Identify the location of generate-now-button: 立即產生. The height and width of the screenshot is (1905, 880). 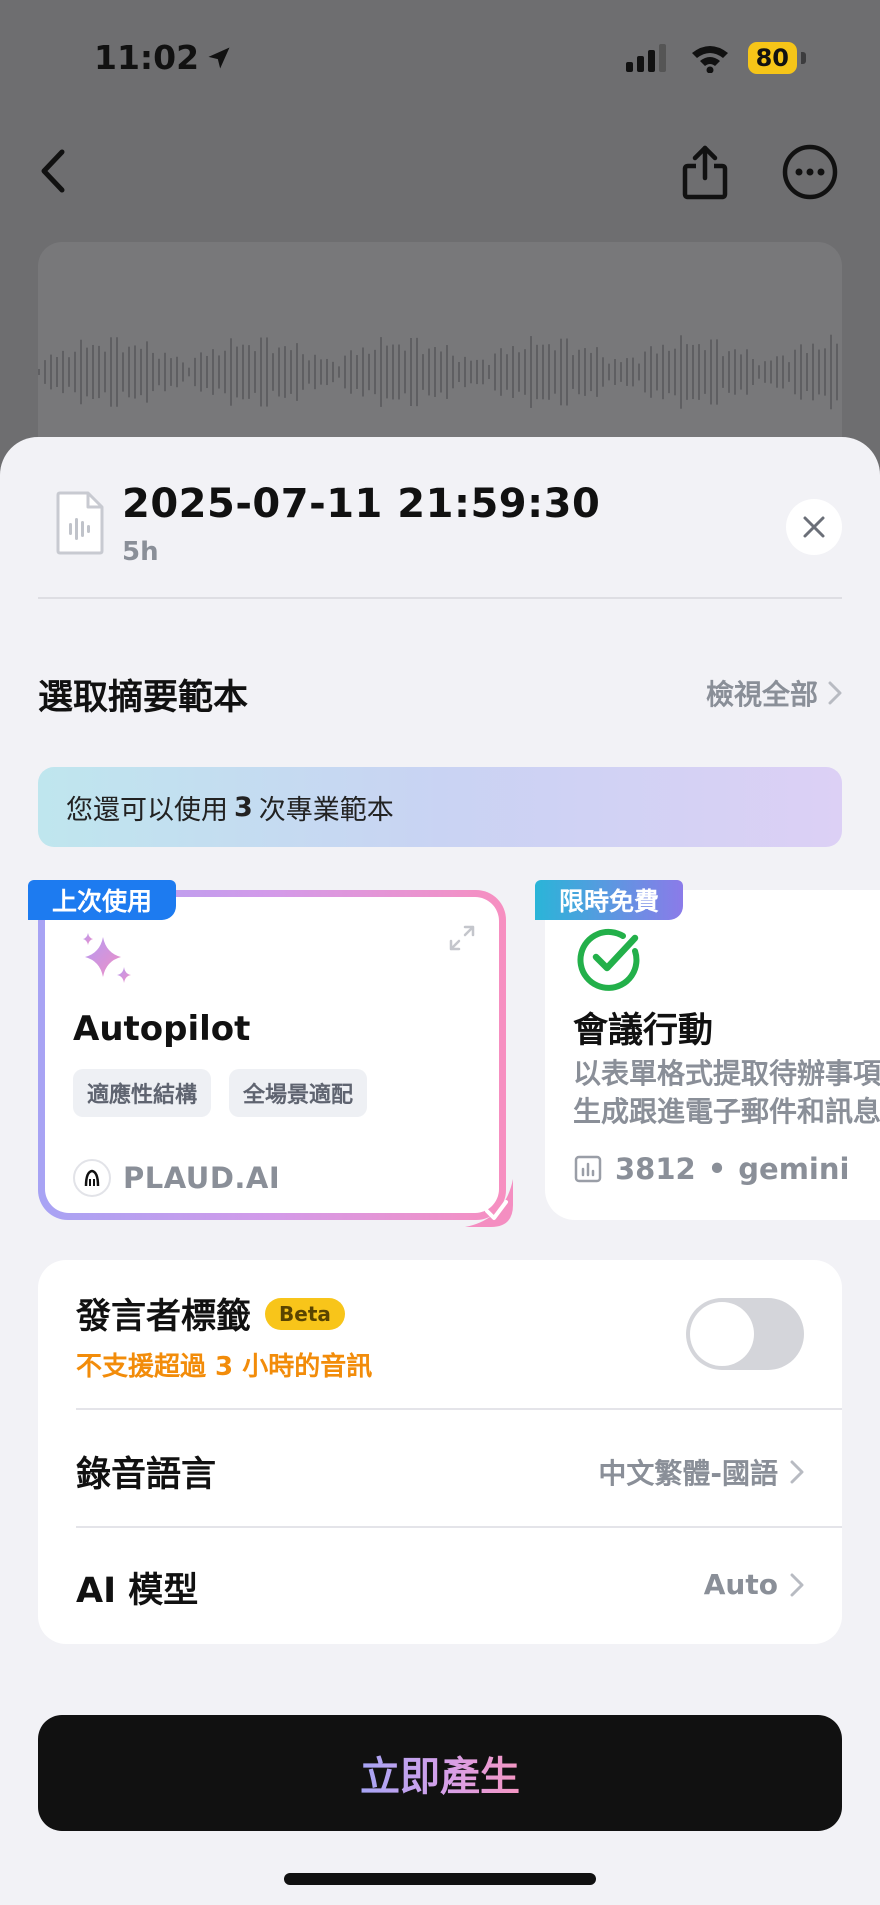
(440, 1773).